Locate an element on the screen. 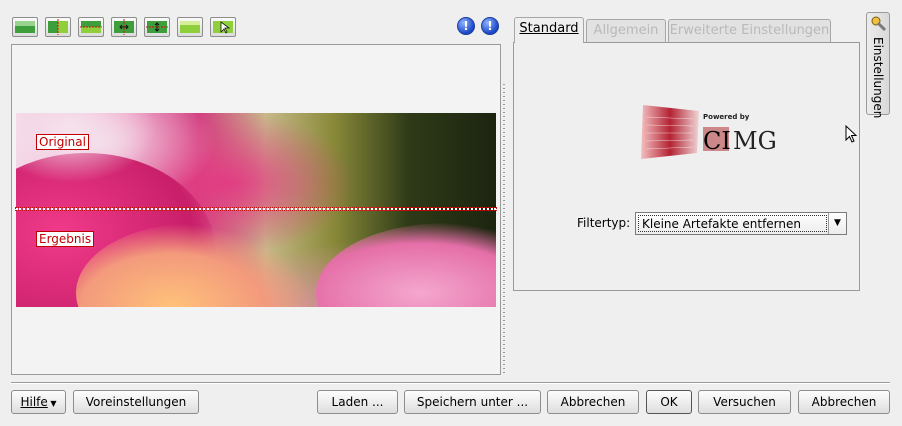  cancel-button: Abbrechen is located at coordinates (844, 402).